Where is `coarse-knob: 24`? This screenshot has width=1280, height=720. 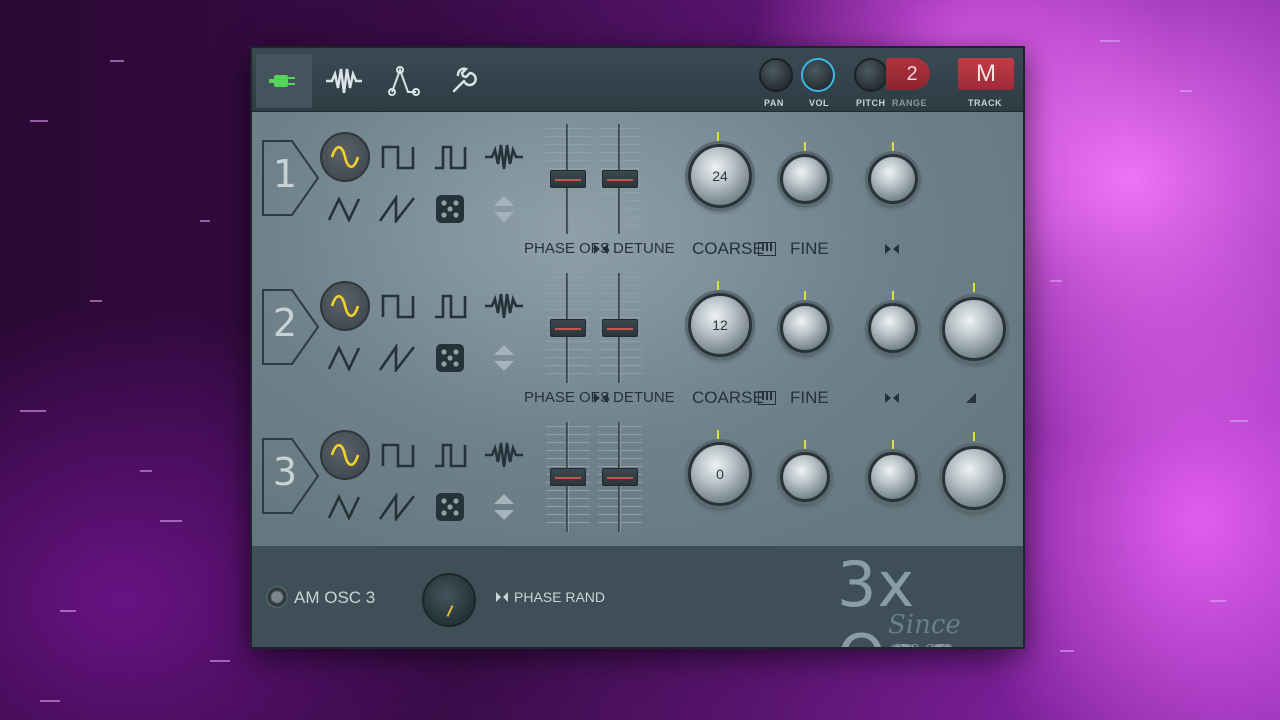
coarse-knob: 24 is located at coordinates (720, 176).